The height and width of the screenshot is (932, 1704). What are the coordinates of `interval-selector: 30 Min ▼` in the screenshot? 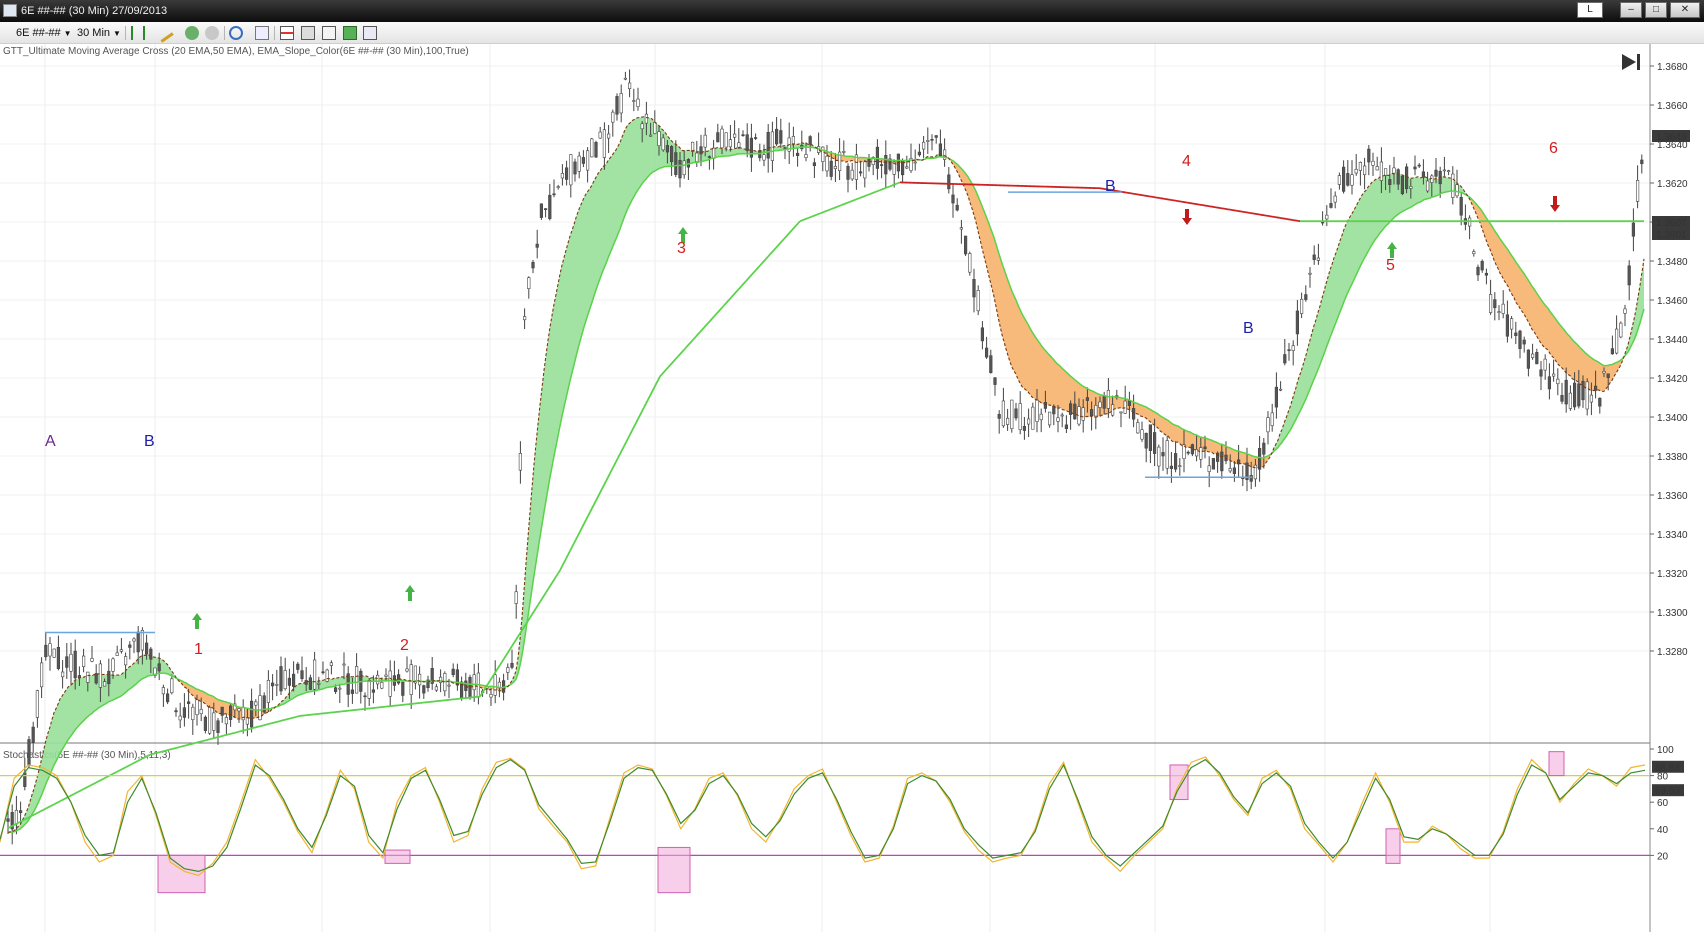 It's located at (99, 33).